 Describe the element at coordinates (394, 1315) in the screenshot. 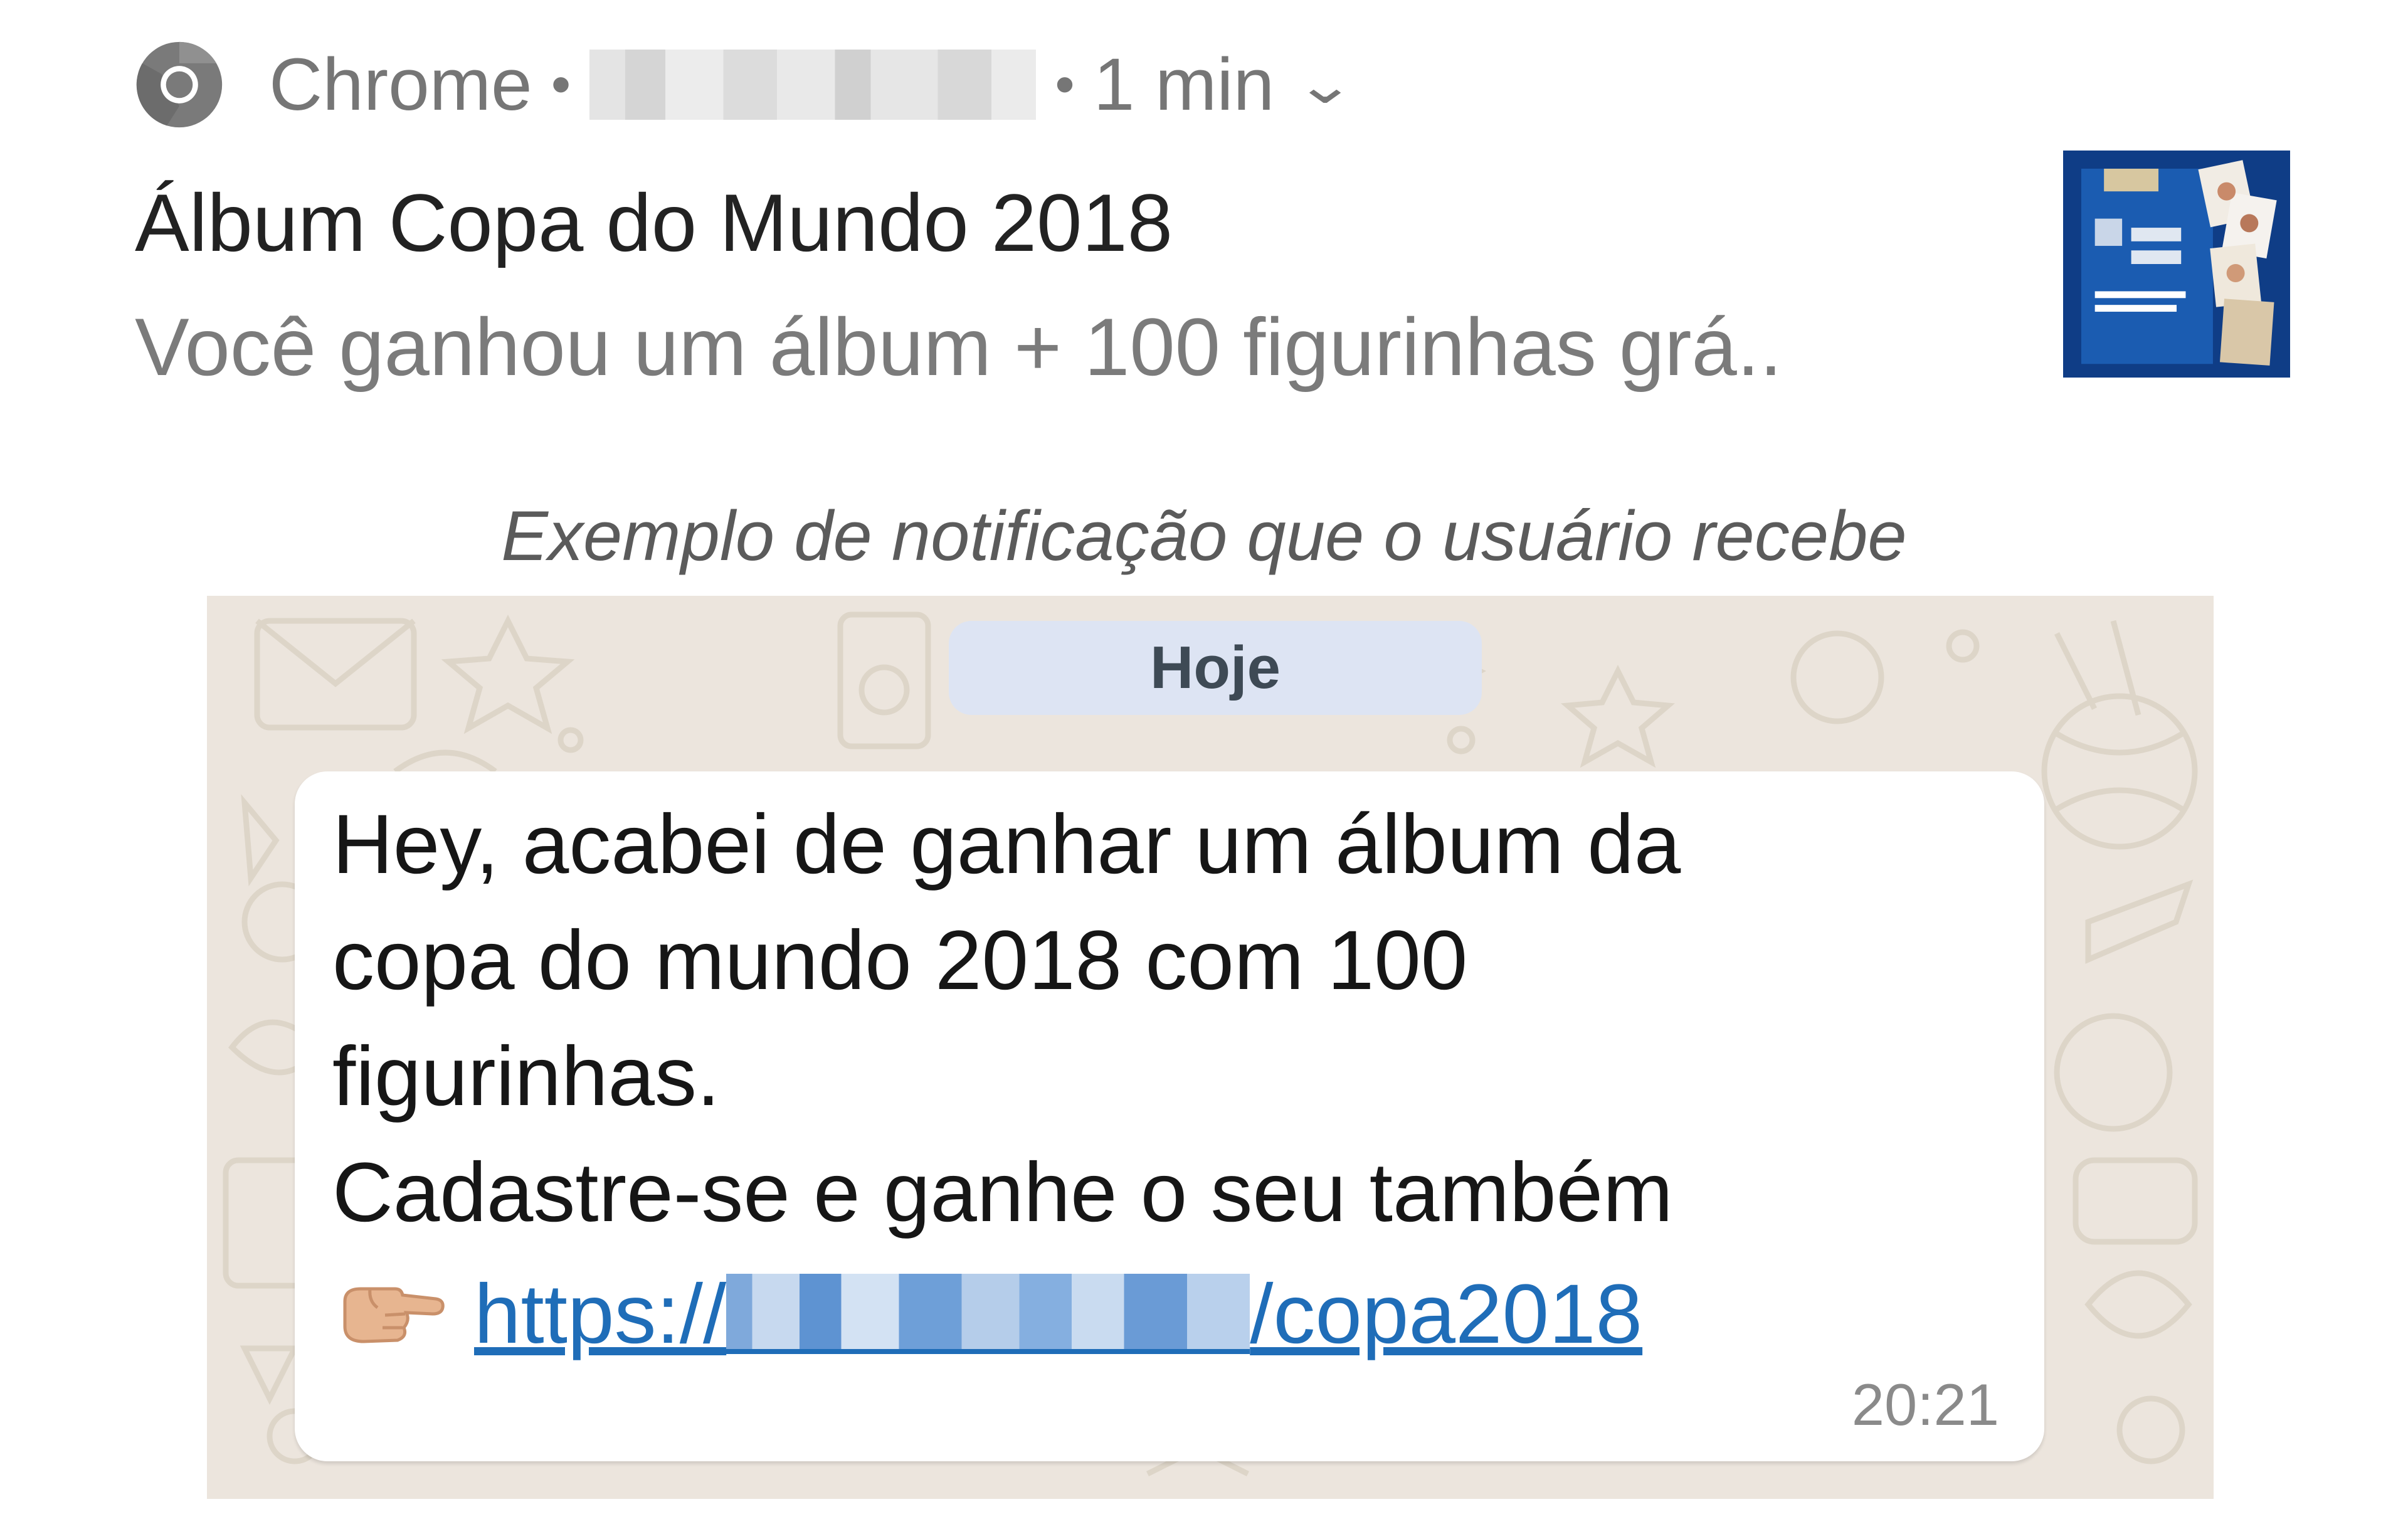

I see `pointing-hand-icon` at that location.